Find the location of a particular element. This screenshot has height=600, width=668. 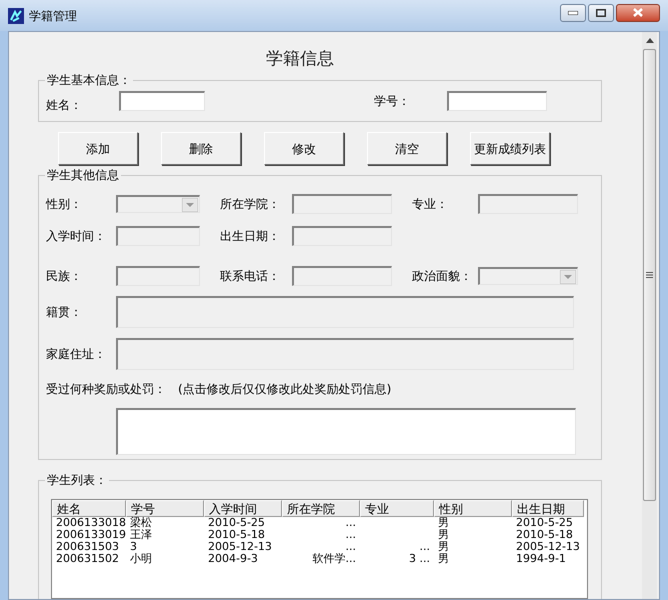

text-area is located at coordinates (346, 432).